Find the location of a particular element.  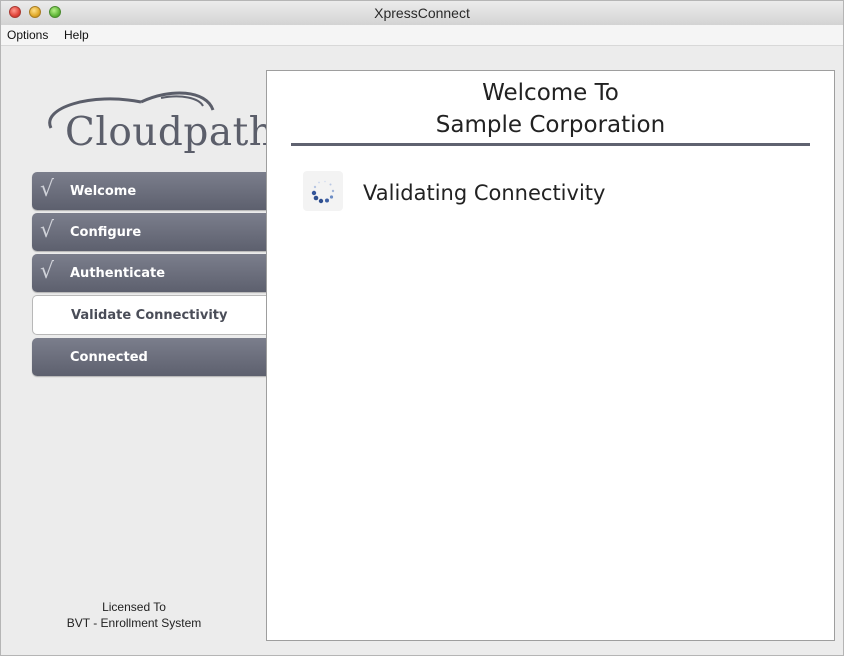

step-label: Welcome is located at coordinates (103, 191).